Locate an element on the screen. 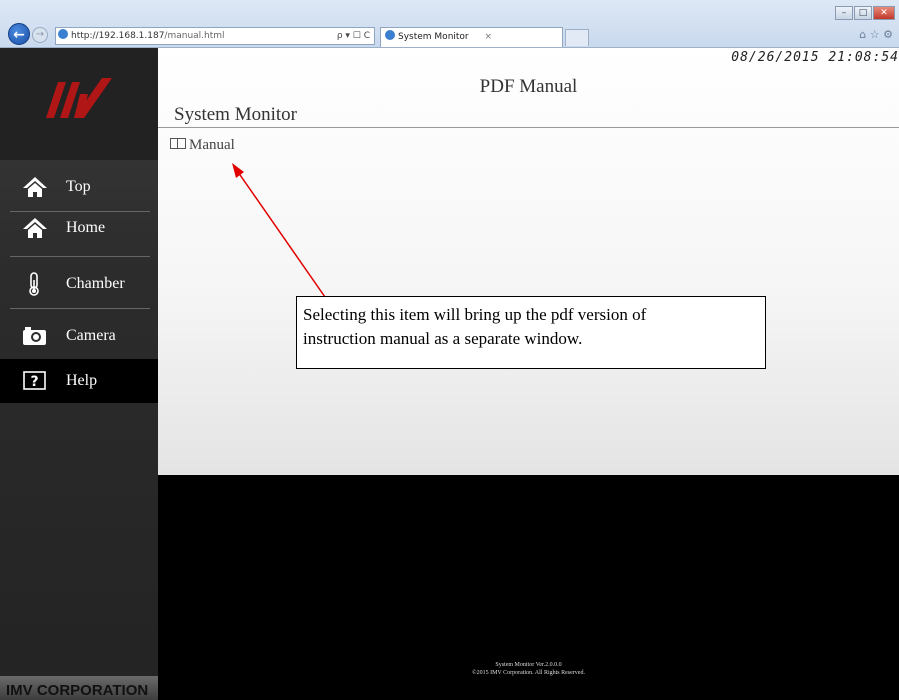 This screenshot has height=700, width=899. sidebar-item-help: ? Help is located at coordinates (79, 381).